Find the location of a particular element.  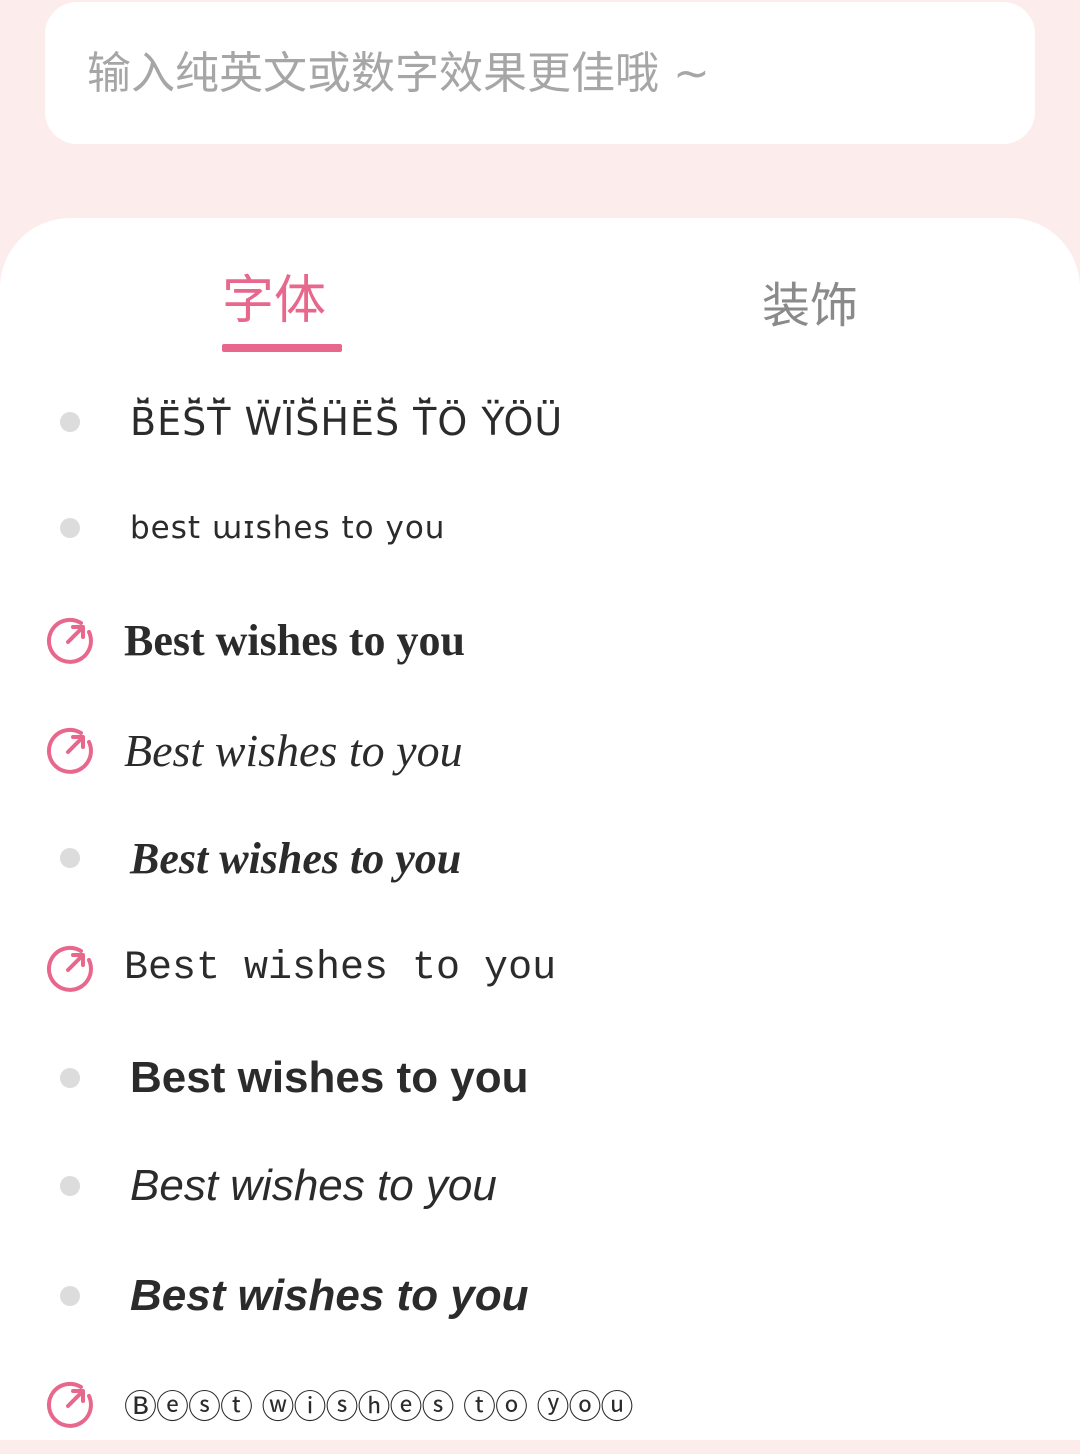

font-row-5: Best wishes to you is located at coordinates (540, 858).